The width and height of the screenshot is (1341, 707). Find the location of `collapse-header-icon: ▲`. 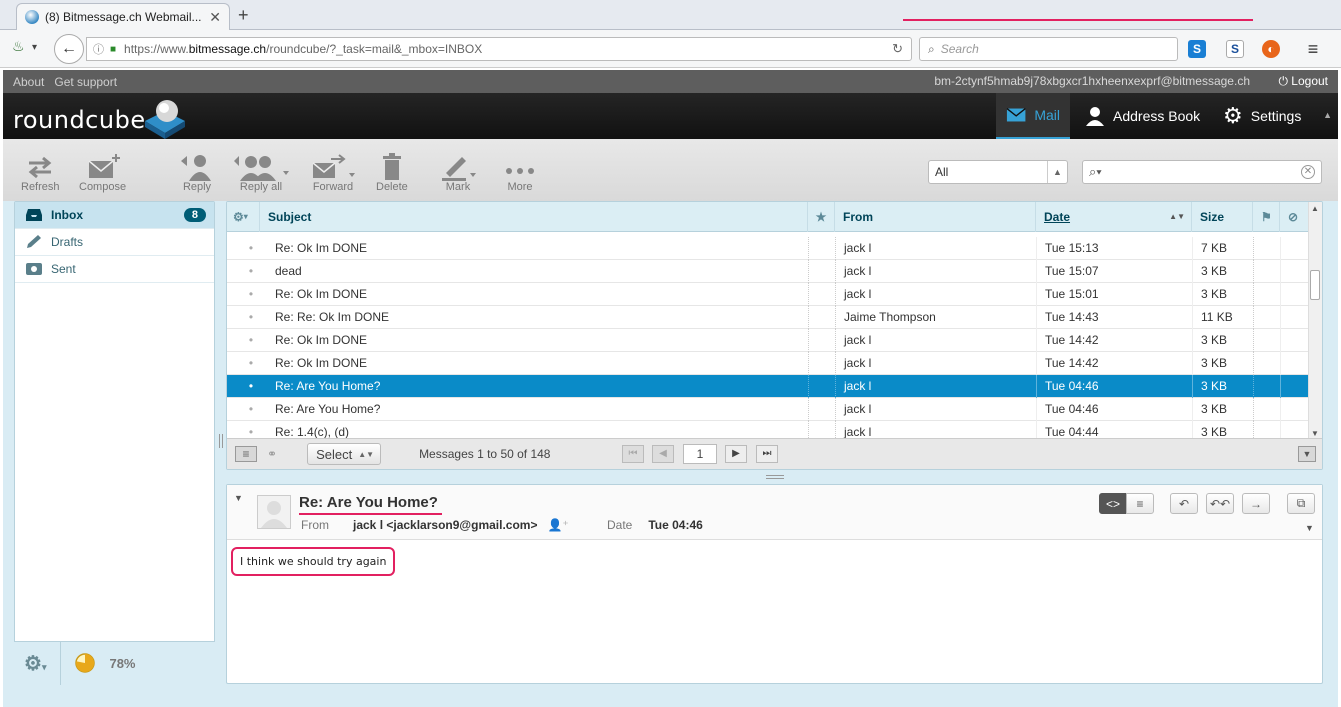

collapse-header-icon: ▲ is located at coordinates (1327, 115).